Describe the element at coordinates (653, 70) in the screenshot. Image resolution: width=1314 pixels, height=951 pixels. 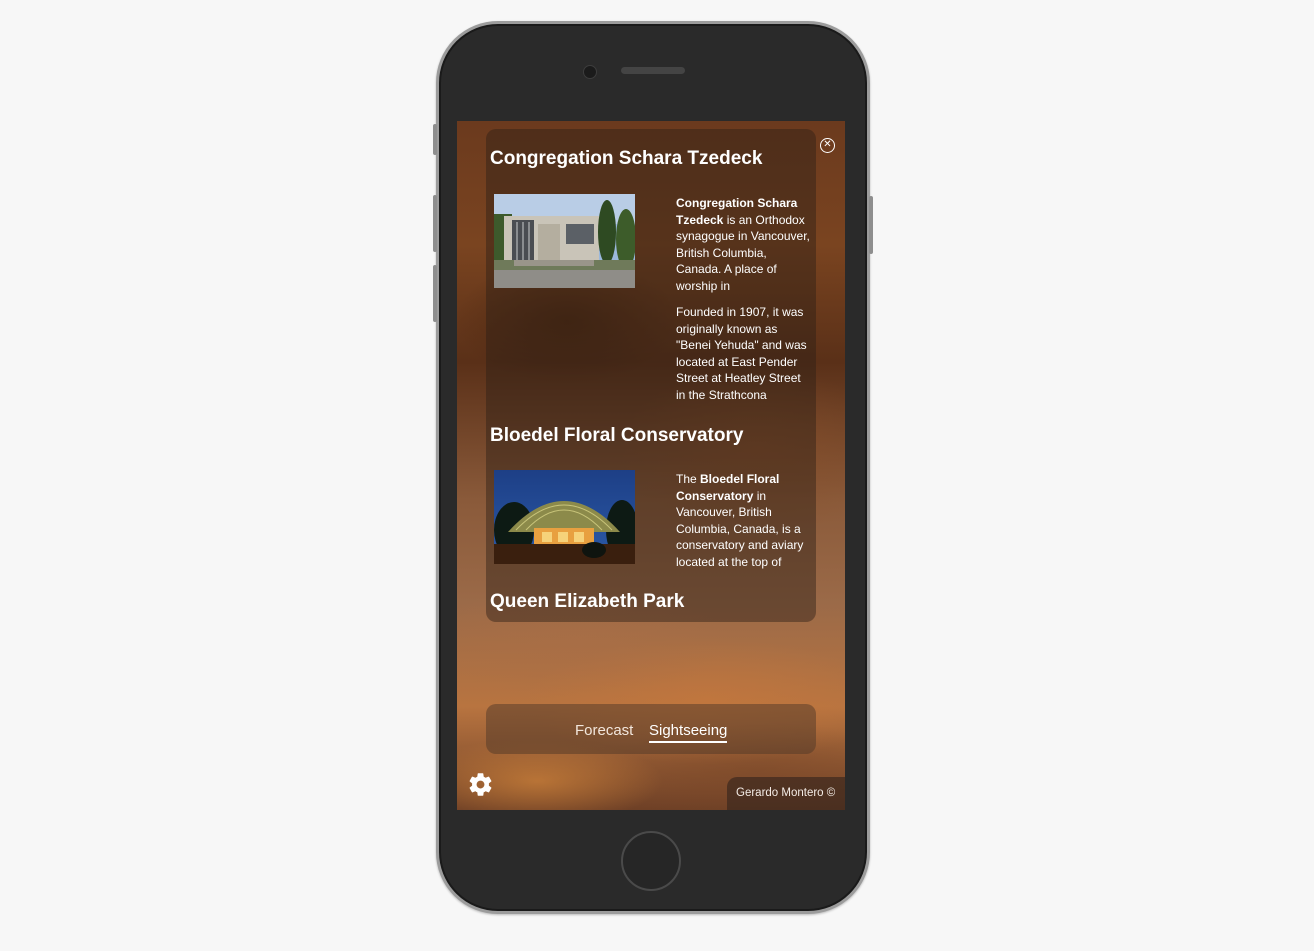
I see `phone-speaker` at that location.